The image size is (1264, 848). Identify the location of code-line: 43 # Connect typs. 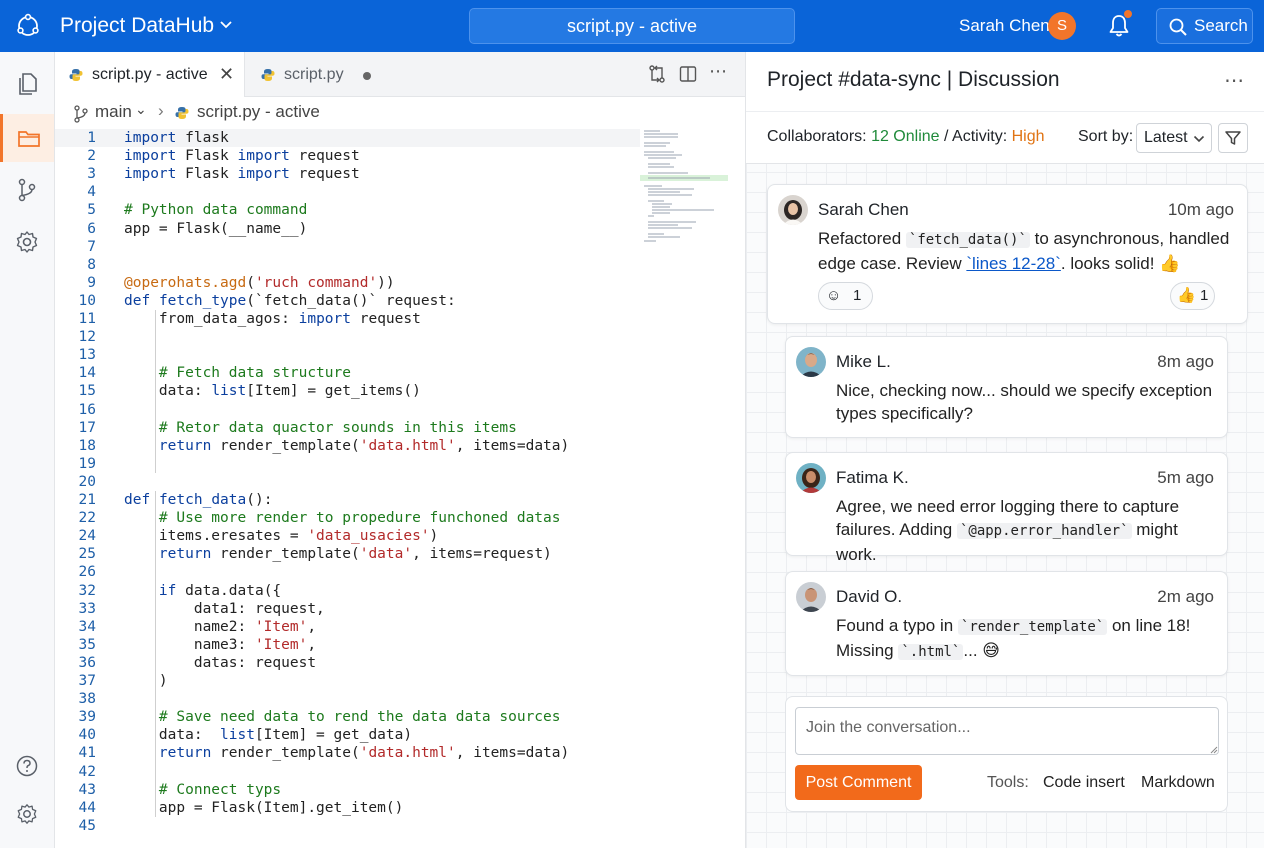
(347, 790).